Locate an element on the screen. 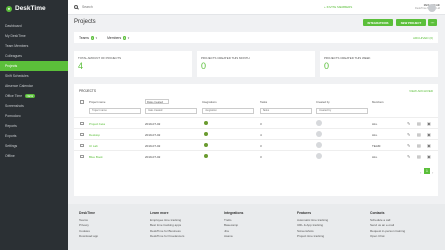 The height and width of the screenshot is (250, 445). logo-text: DeskTime is located at coordinates (30, 8).